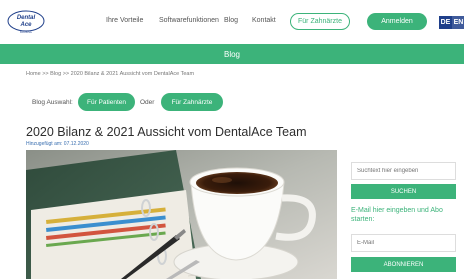  I want to click on search-input, so click(403, 171).